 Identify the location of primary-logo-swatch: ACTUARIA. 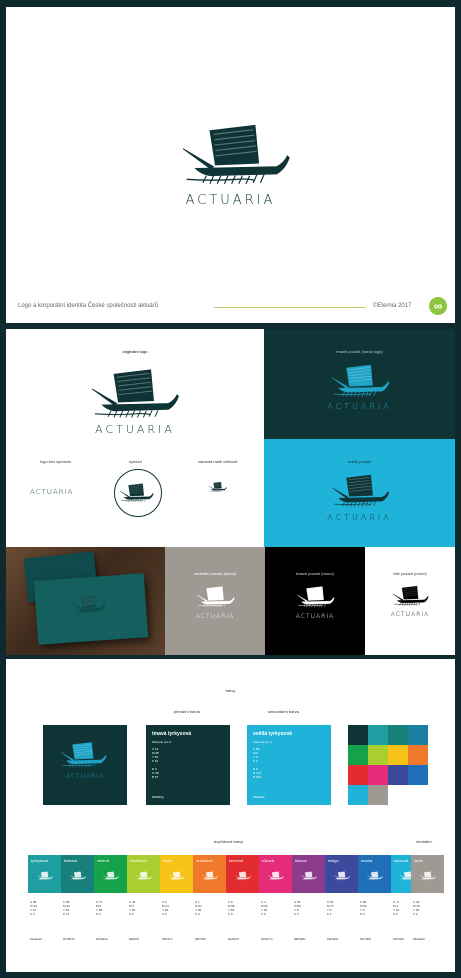
(85, 765).